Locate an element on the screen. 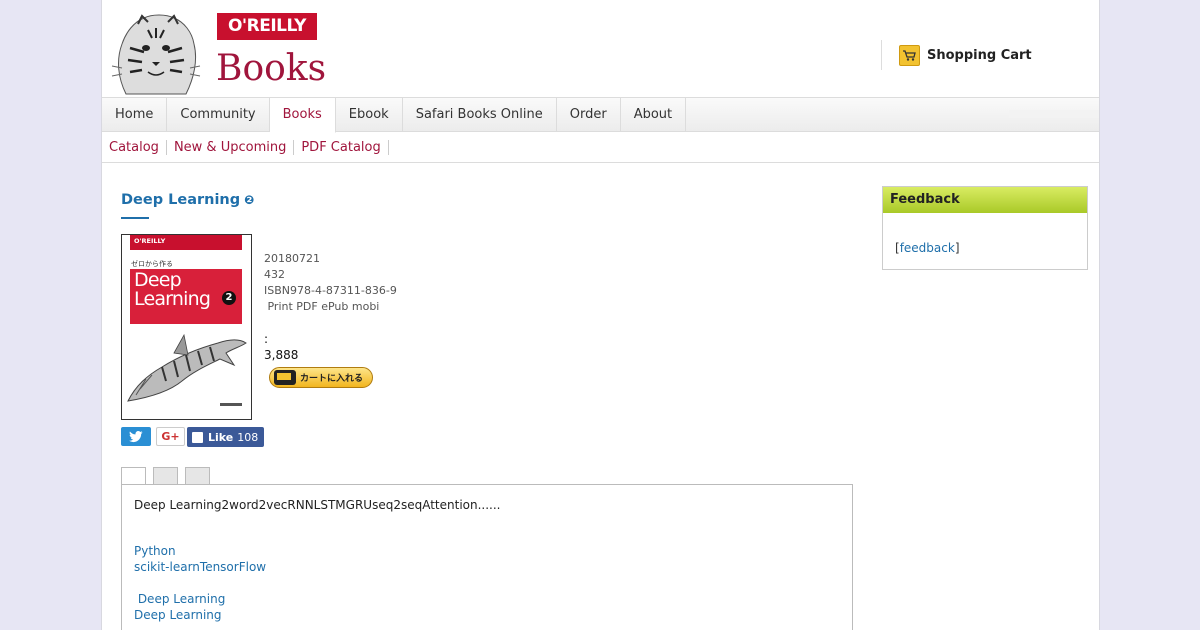 The image size is (1200, 630). twitter-share-button is located at coordinates (136, 436).